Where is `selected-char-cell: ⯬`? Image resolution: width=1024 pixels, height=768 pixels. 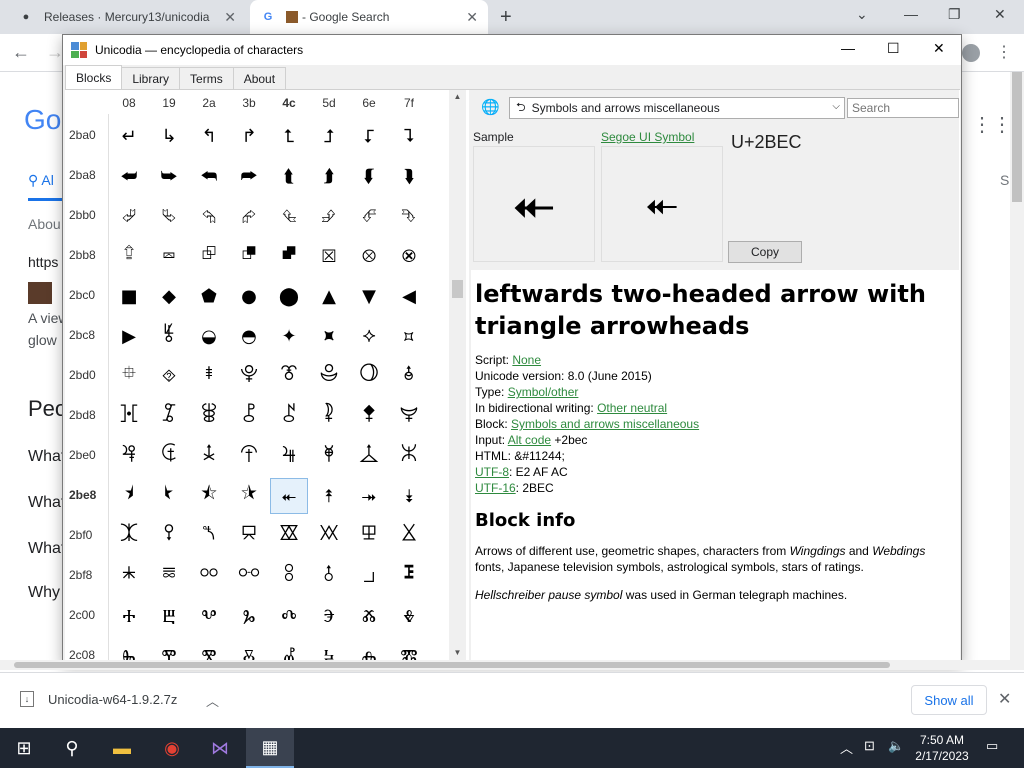
selected-char-cell: ⯬ is located at coordinates (289, 496).